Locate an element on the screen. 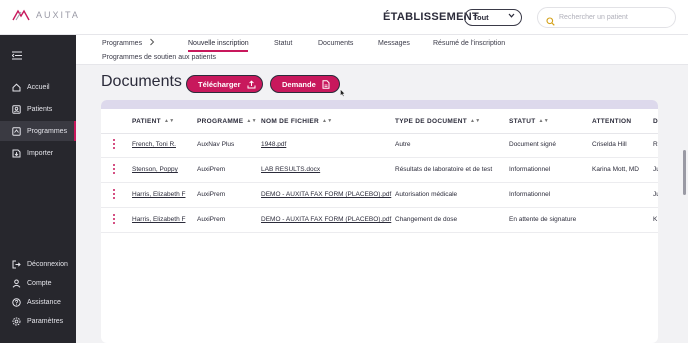  logo-text: AUXITA is located at coordinates (58, 15).